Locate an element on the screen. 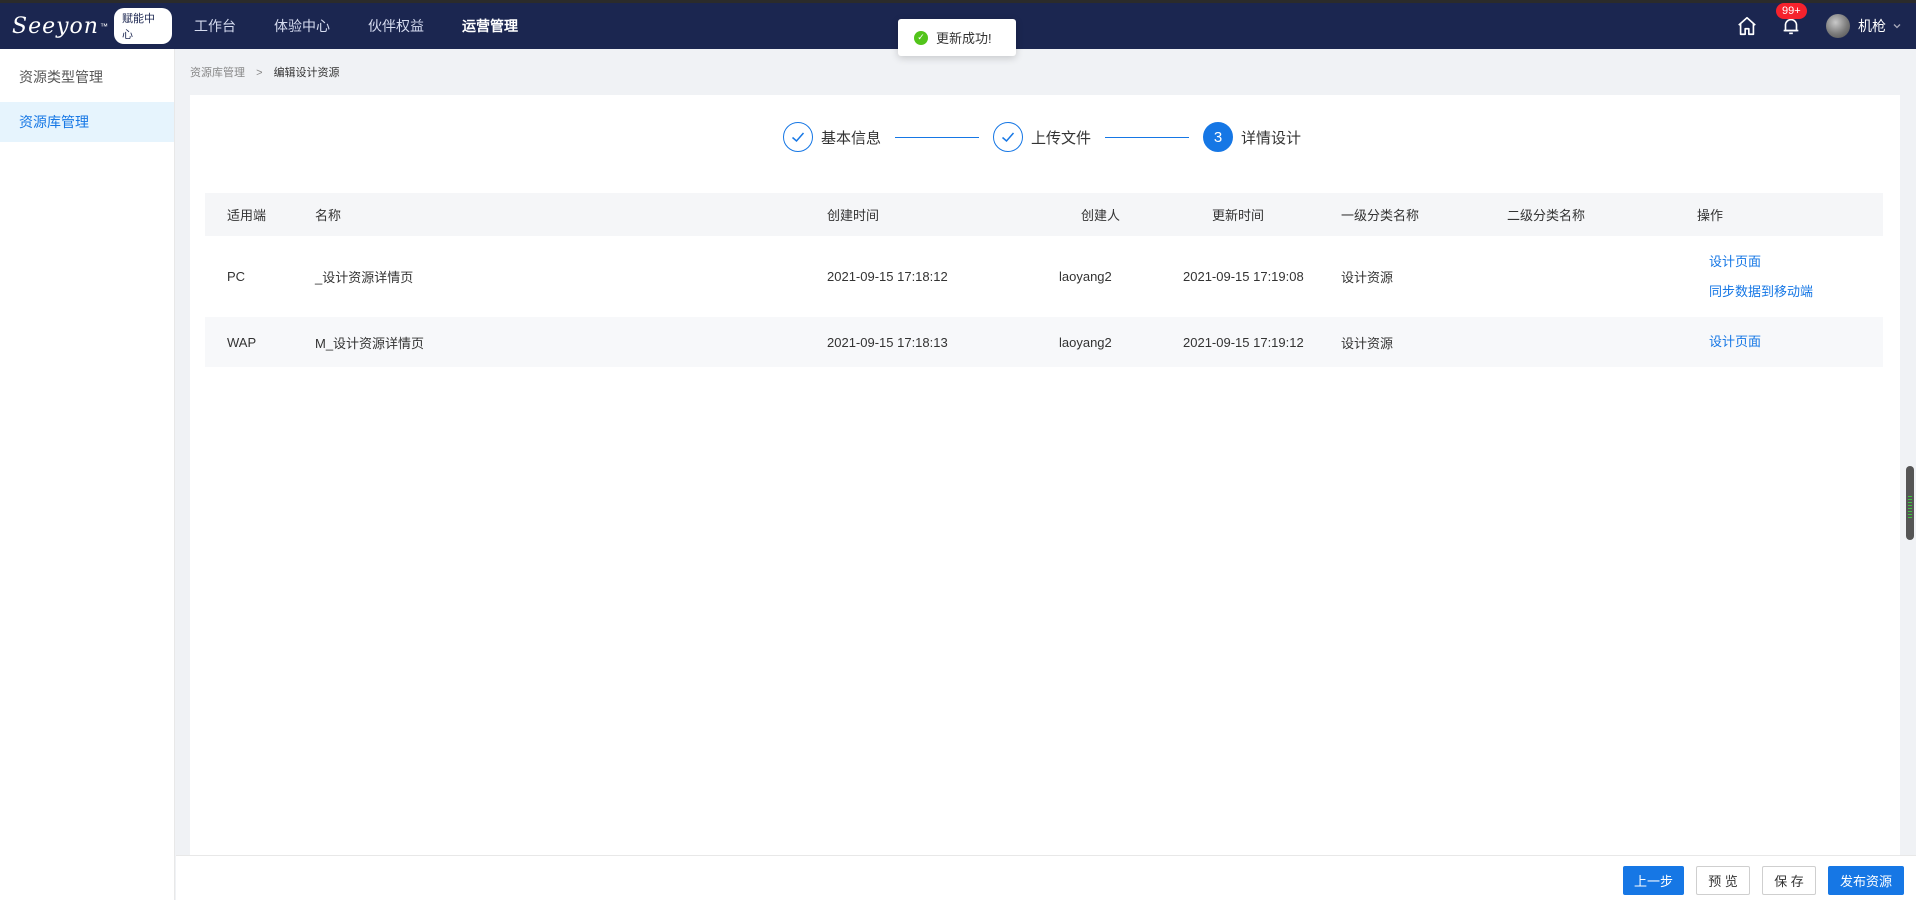 This screenshot has width=1916, height=900. cell-actions: 设计页面 同步数据到移动端 is located at coordinates (1790, 277).